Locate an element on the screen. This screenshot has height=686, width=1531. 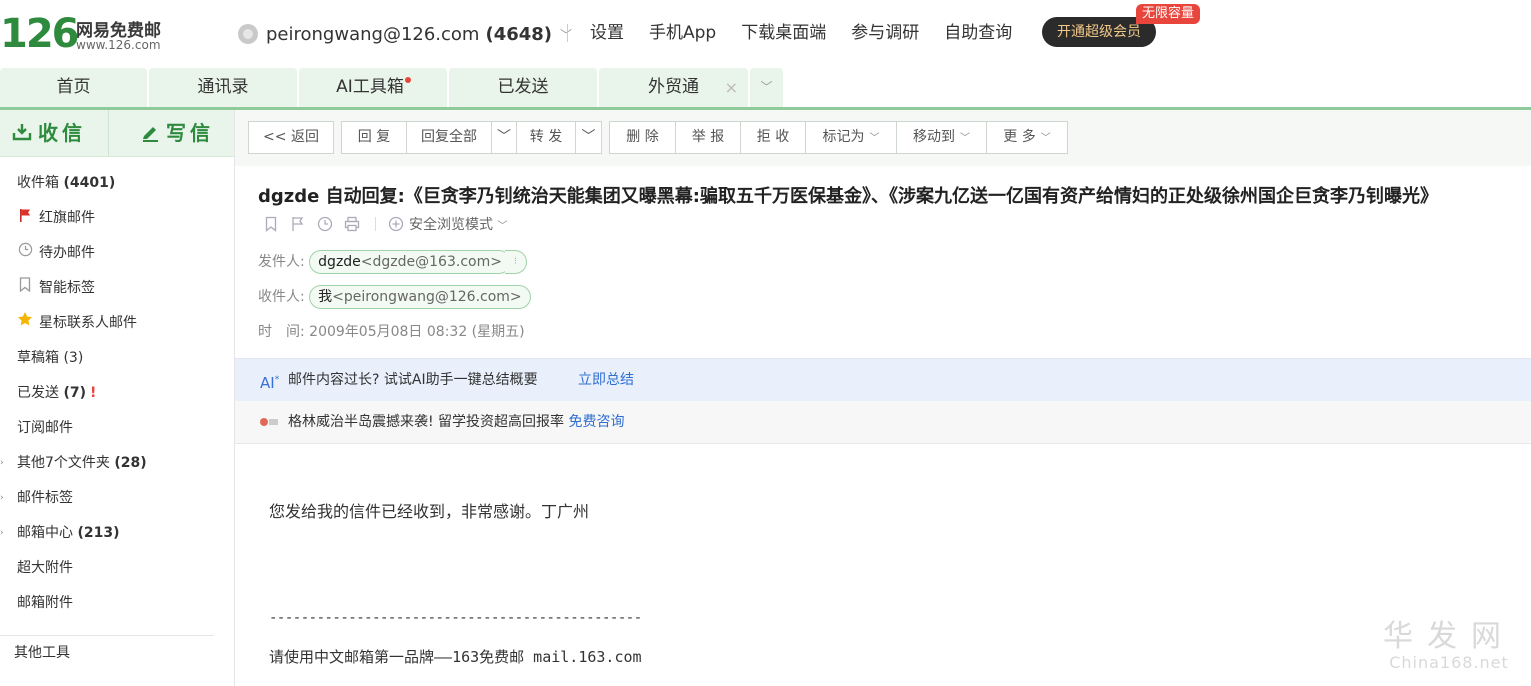
time-row: 时 间: 2009年05月08日 08:32 (星期五) is located at coordinates (391, 332).